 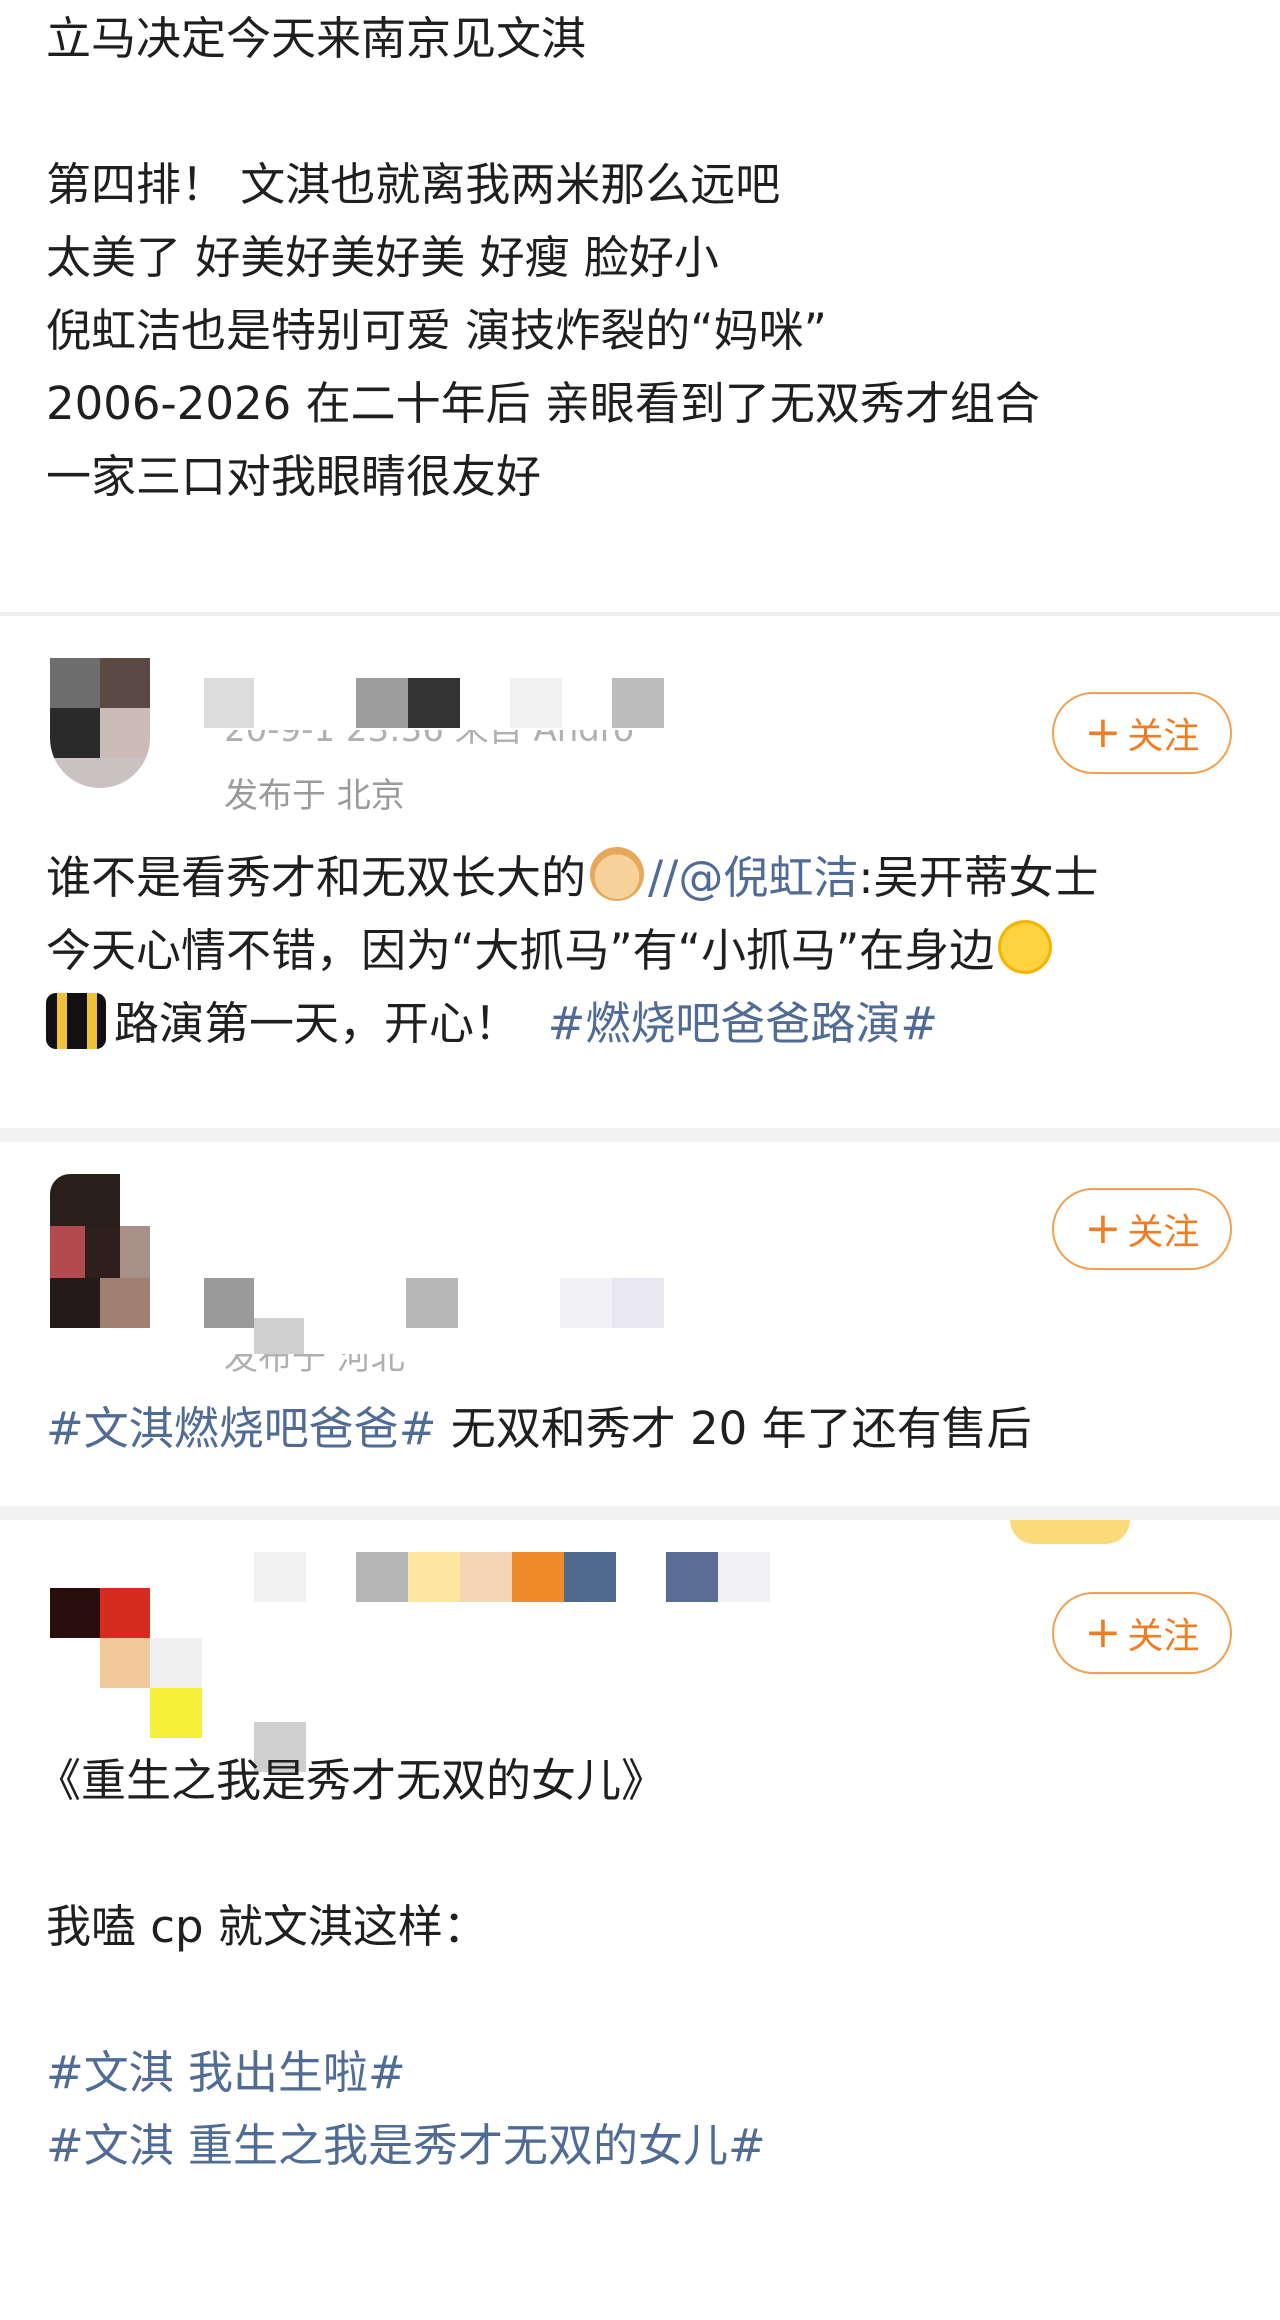 What do you see at coordinates (520, 950) in the screenshot?
I see `post-2-line-2-text: 今天心情不错，因为“大抓马”有“小抓马”在身边` at bounding box center [520, 950].